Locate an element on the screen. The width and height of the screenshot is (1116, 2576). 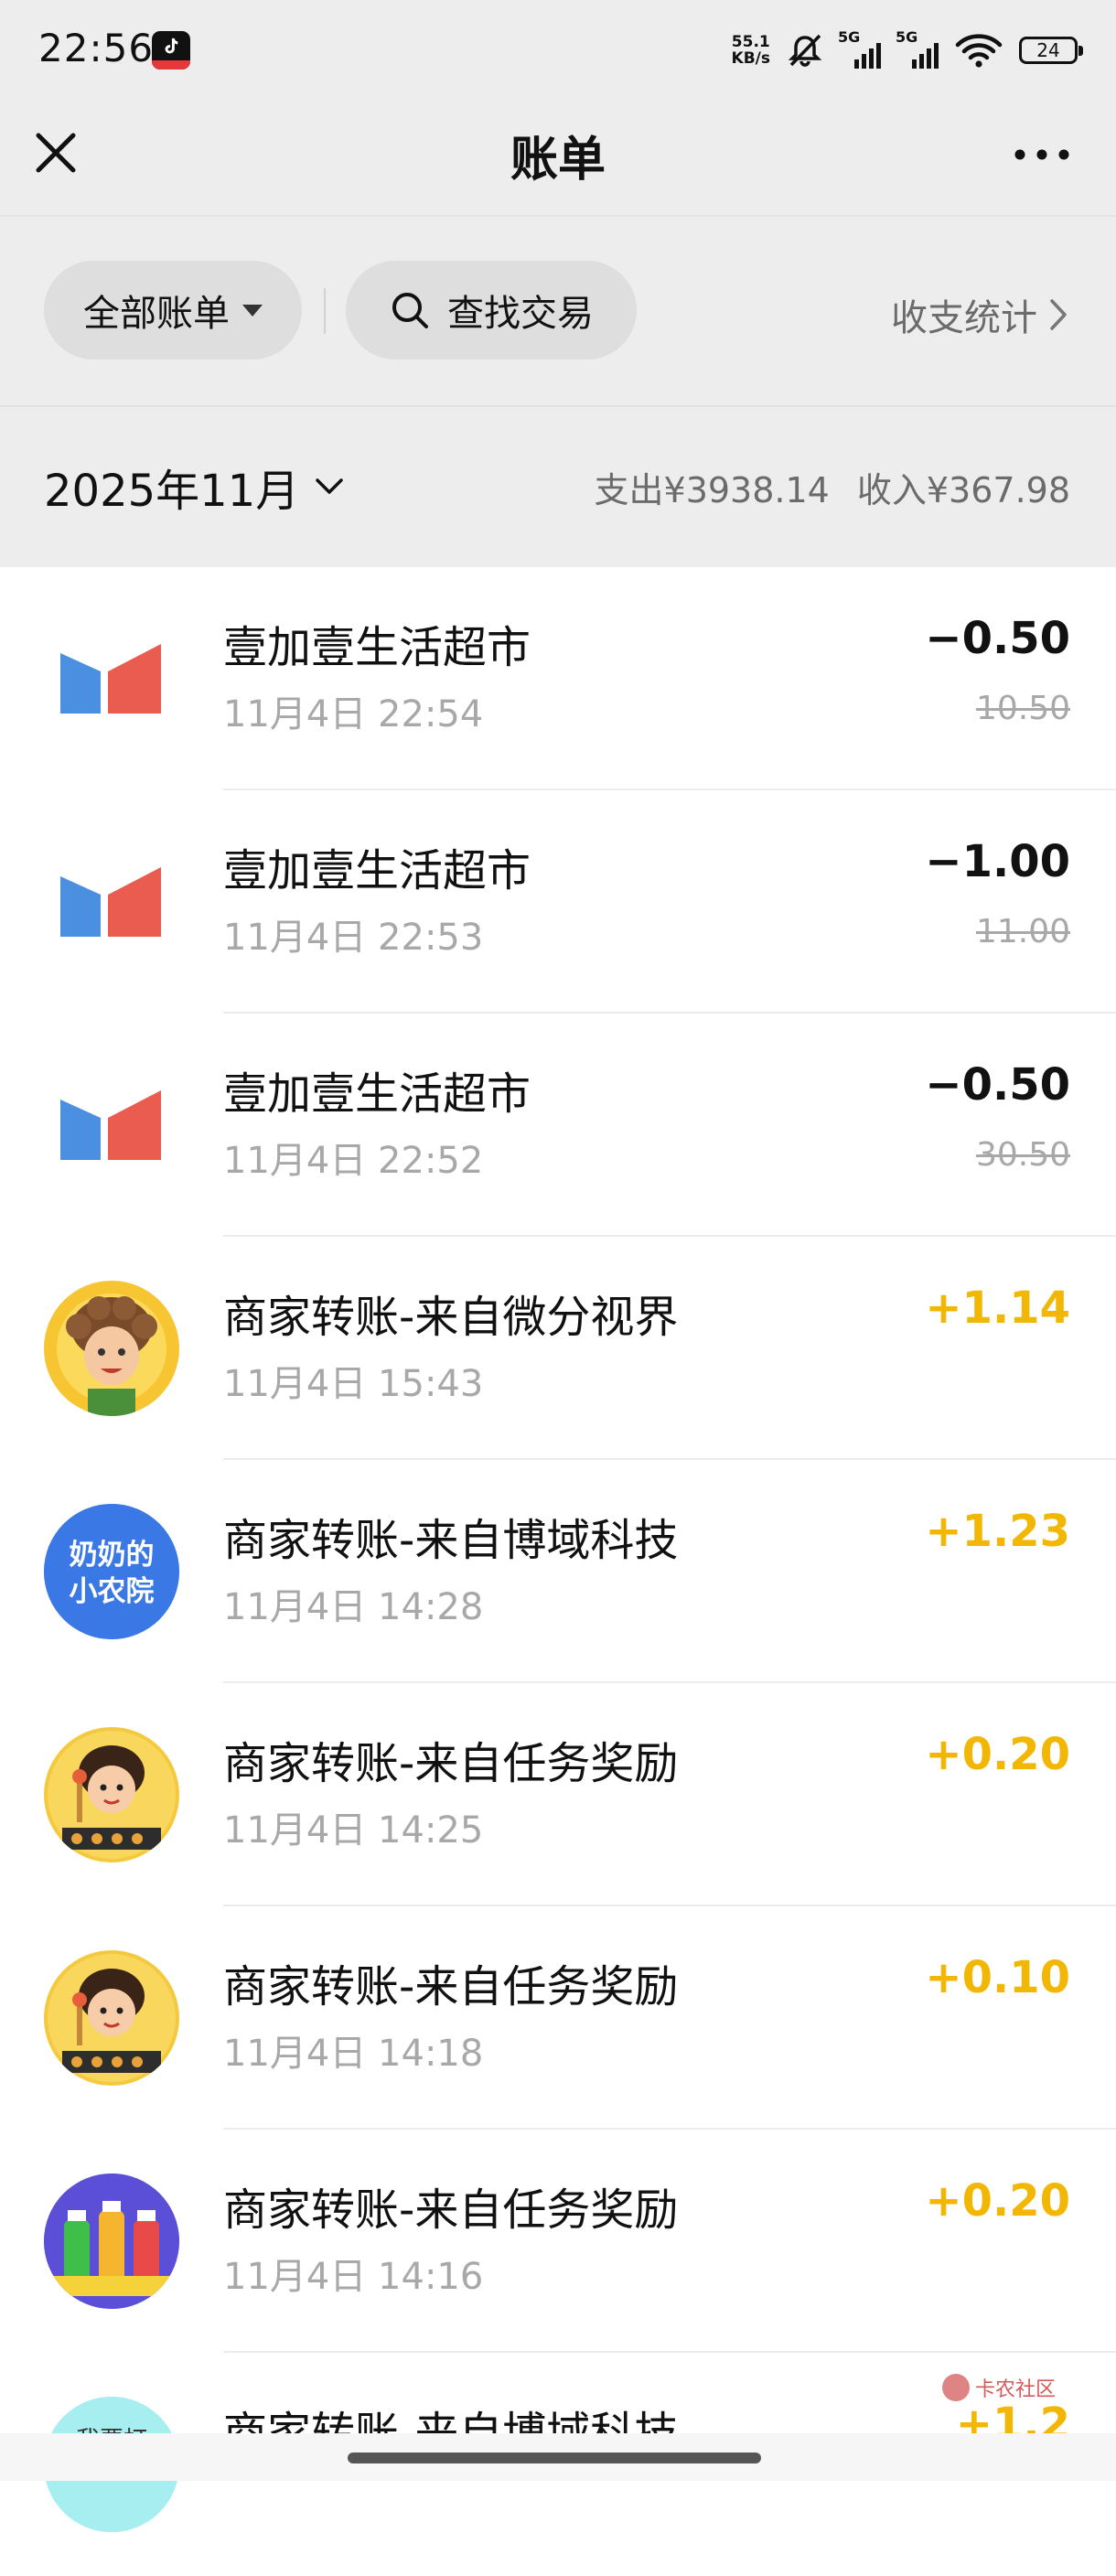
transaction-row: 奶奶的 小农院 商家转账-来自博域科技 11月4日 14:28 +1.23 is located at coordinates (558, 1572).